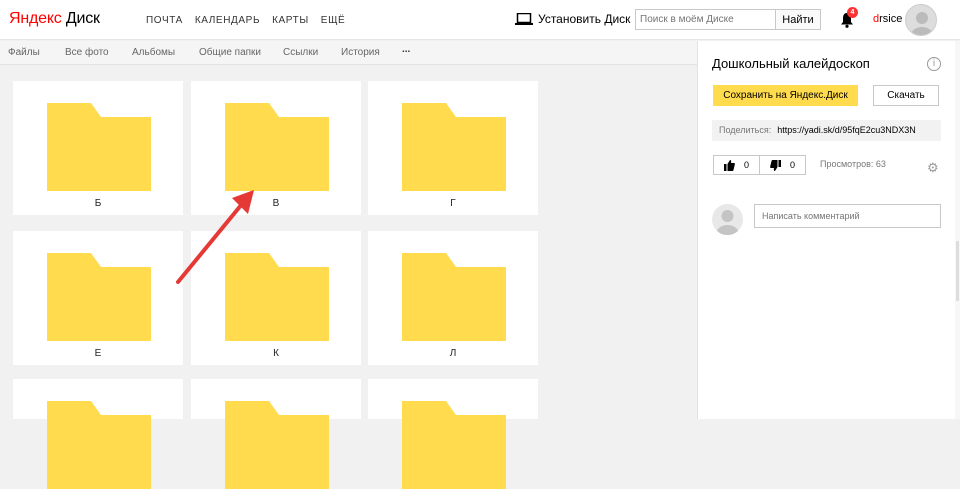 The image size is (960, 489). I want to click on tab-all-photos: Все фото, so click(87, 52).